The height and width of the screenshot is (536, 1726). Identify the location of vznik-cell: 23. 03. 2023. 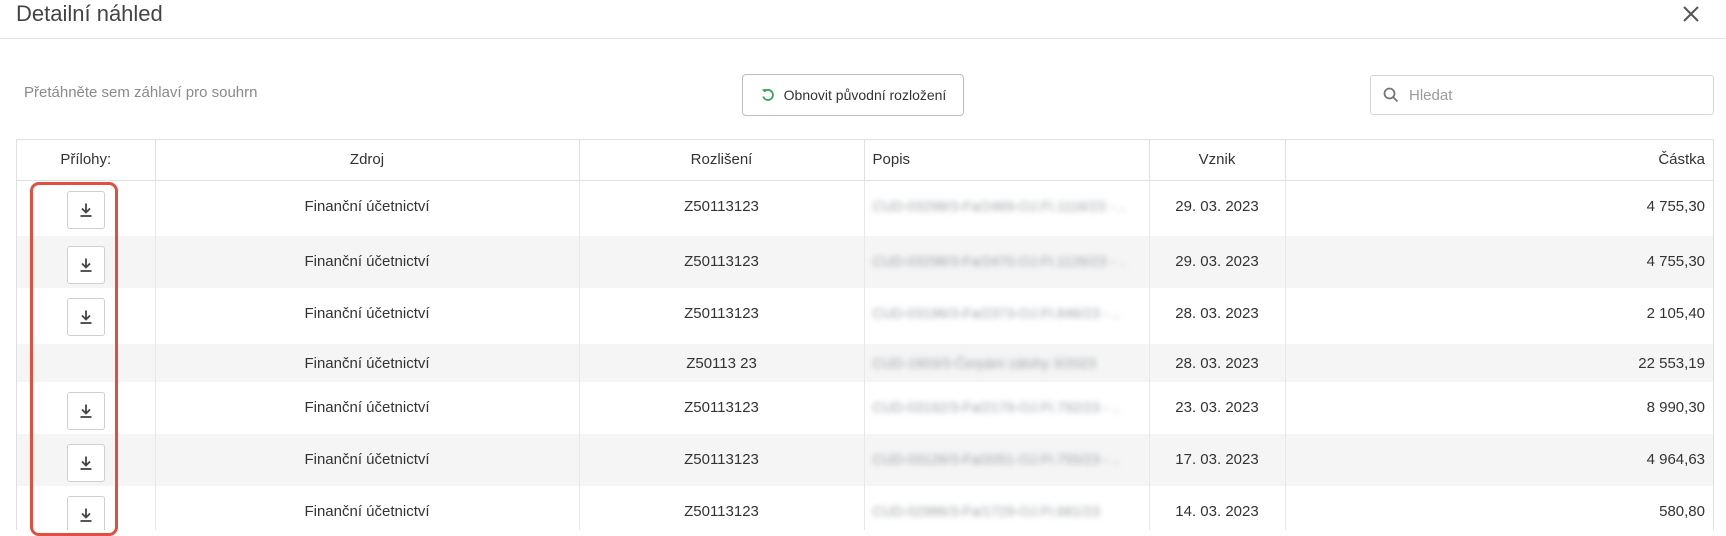
(1217, 408).